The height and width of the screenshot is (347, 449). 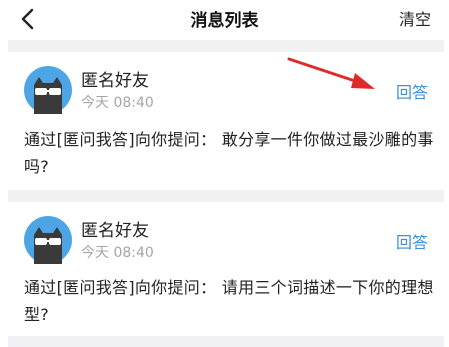 What do you see at coordinates (331, 73) in the screenshot?
I see `red-arrow-annotation` at bounding box center [331, 73].